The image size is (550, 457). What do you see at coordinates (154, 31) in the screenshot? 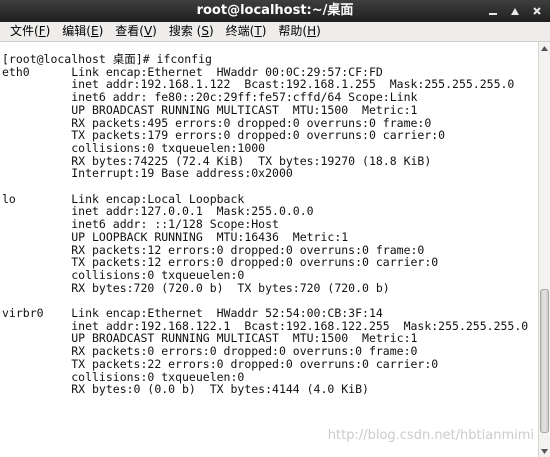
I see `menu-view-suffix: )` at bounding box center [154, 31].